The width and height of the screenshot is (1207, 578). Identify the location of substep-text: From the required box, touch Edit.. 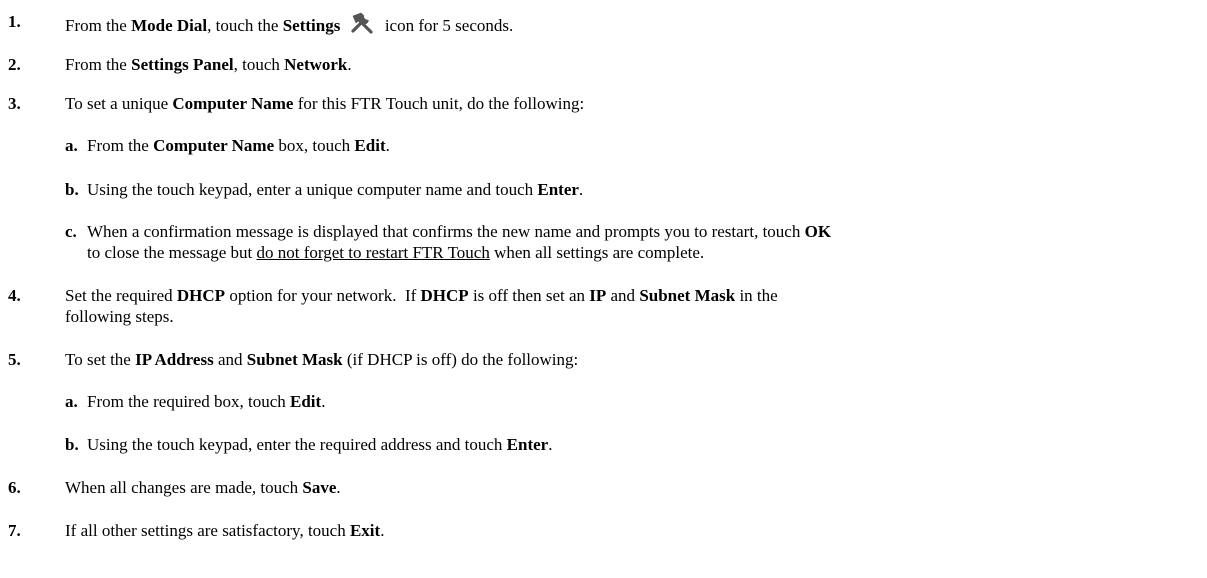
(206, 401).